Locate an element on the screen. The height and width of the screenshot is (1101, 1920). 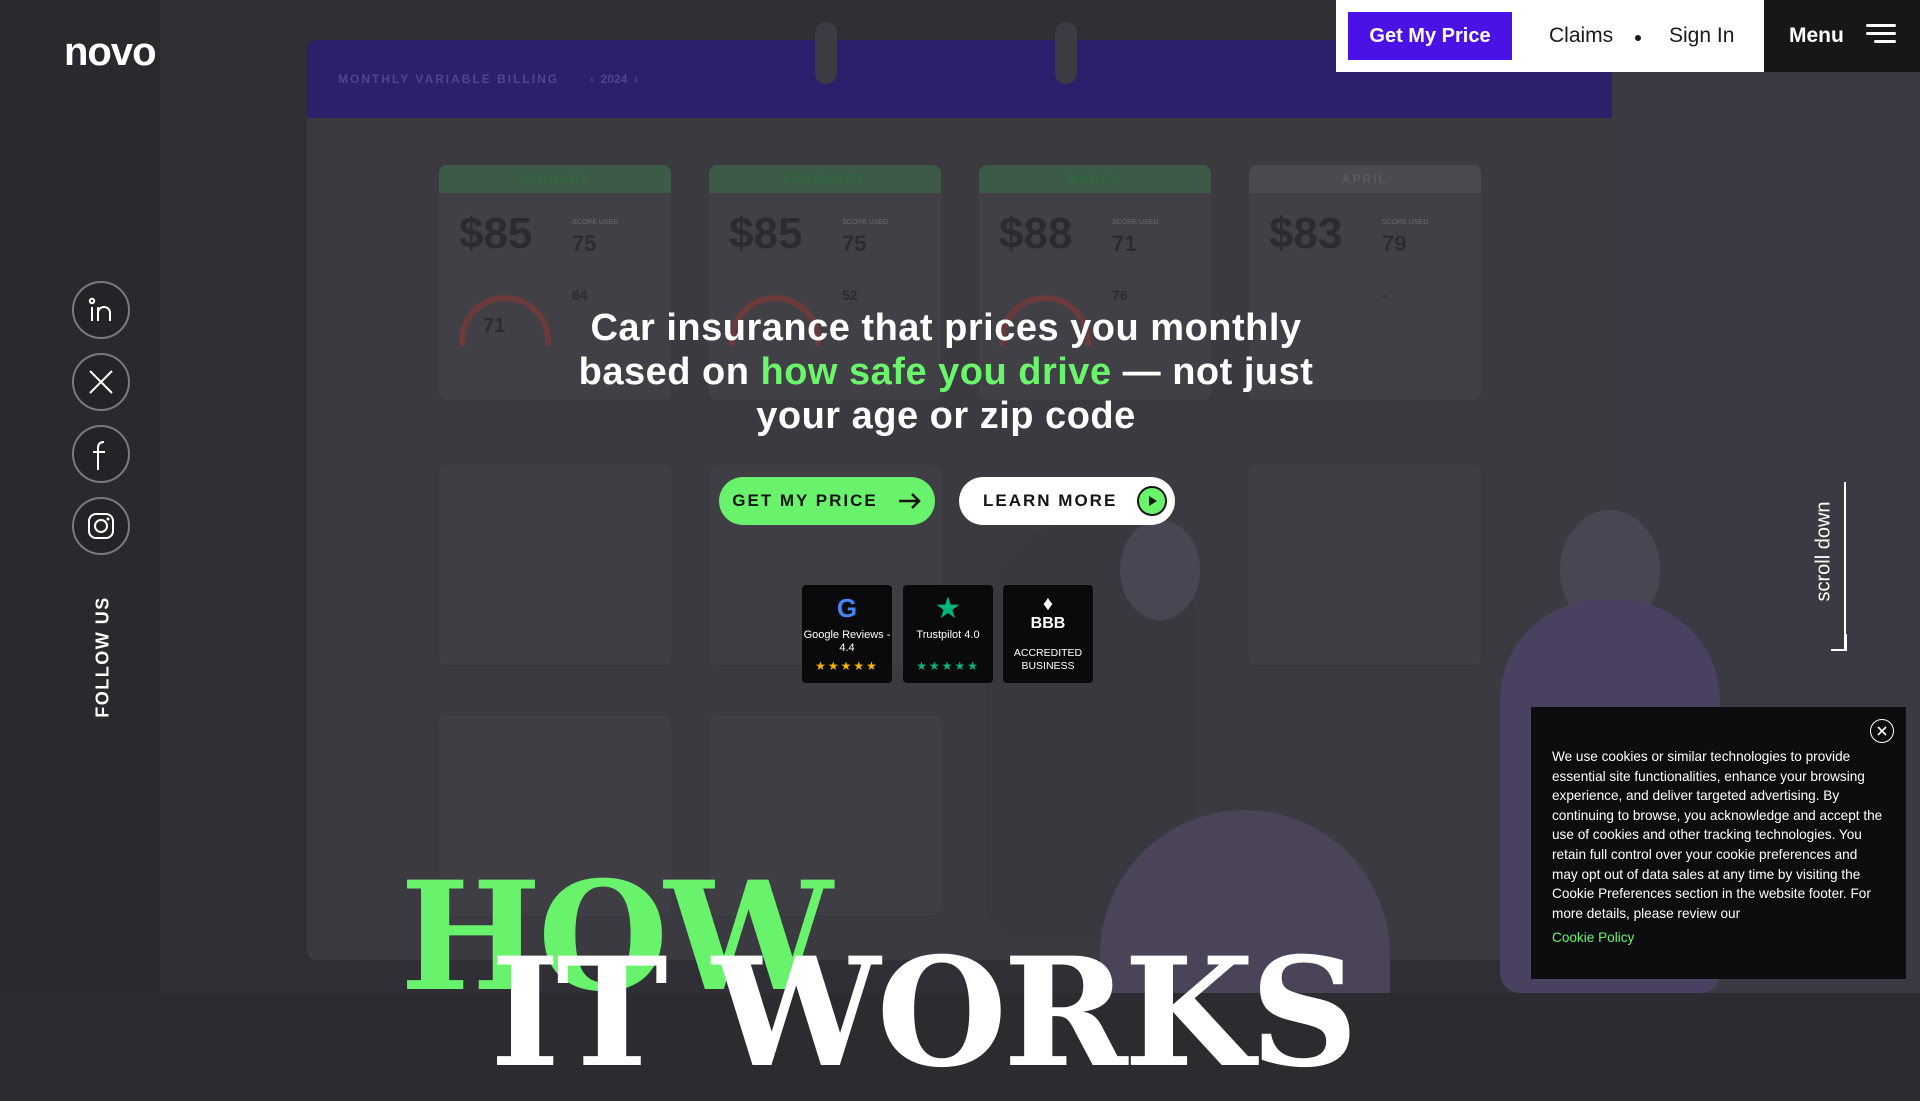
scroll-line is located at coordinates (1845, 566).